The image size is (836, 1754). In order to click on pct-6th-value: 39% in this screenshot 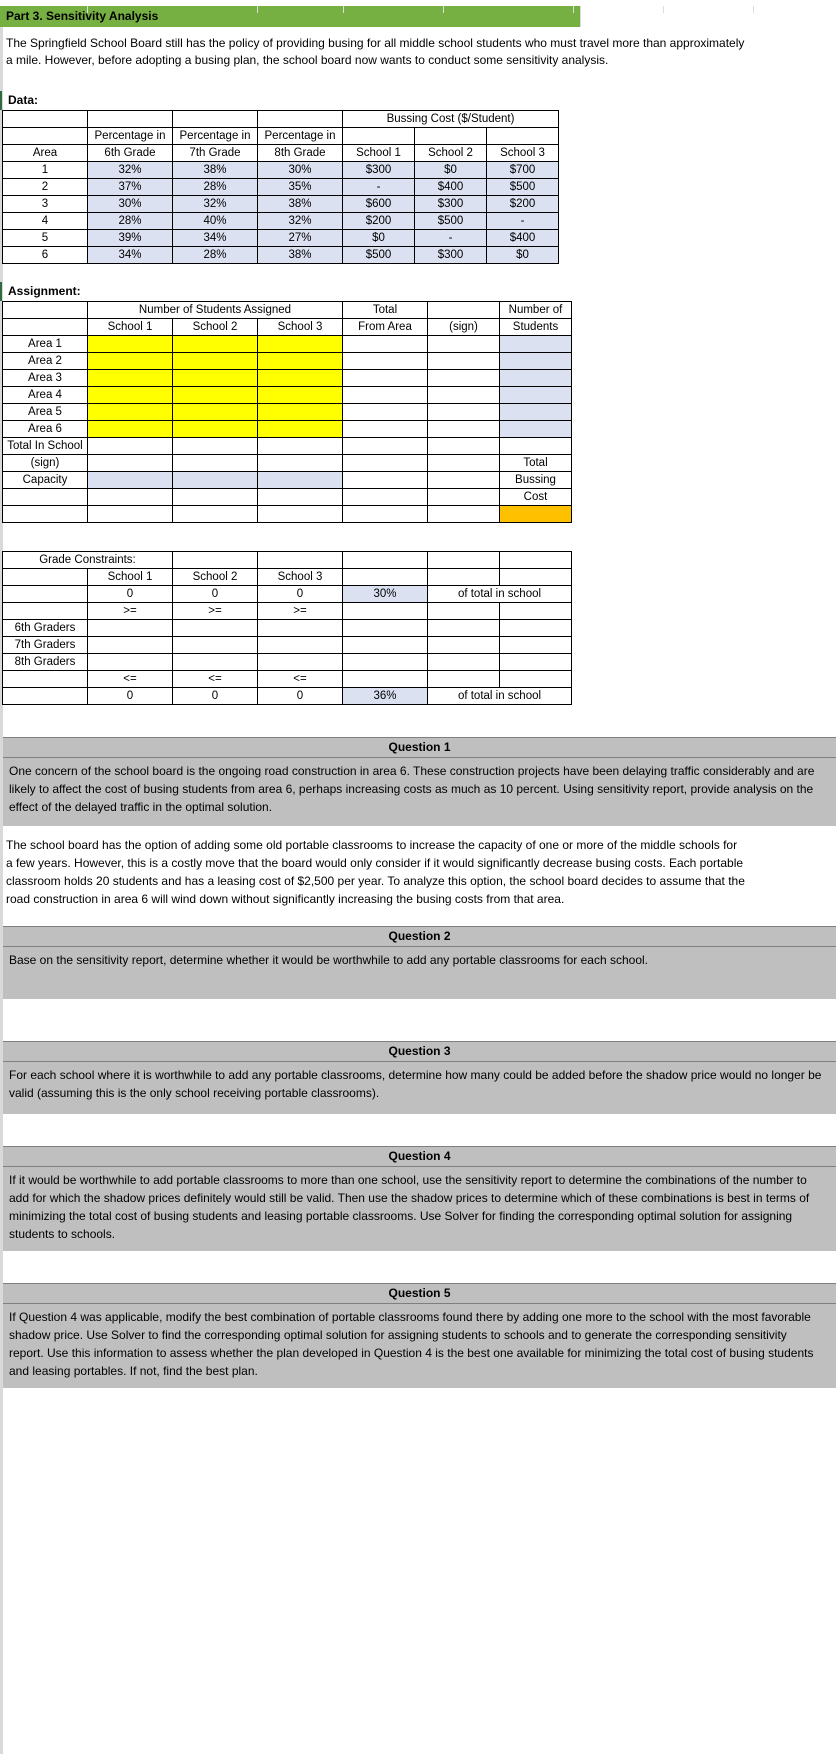, I will do `click(130, 238)`.